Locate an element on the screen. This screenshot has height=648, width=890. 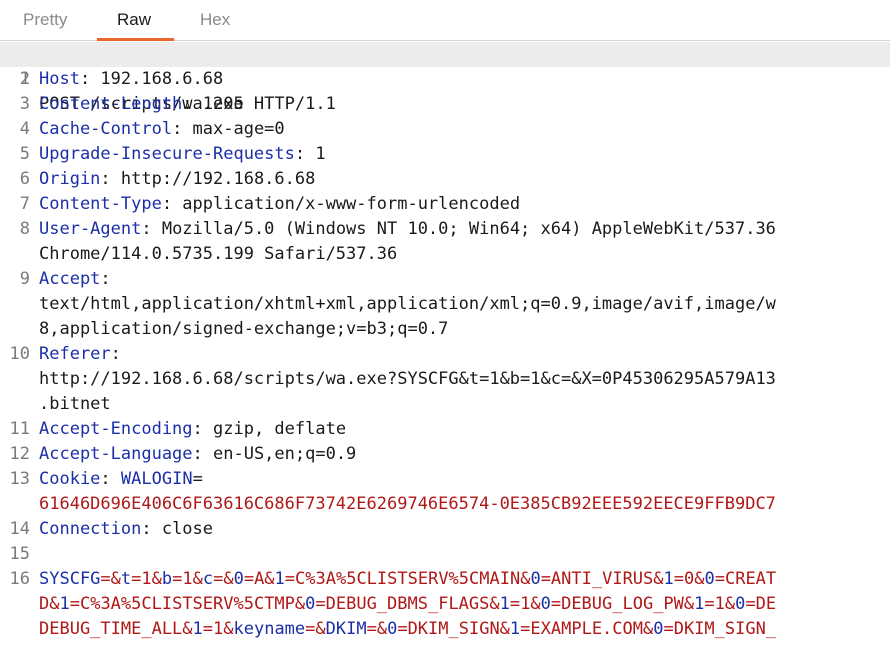
body-param-name: t is located at coordinates (126, 579).